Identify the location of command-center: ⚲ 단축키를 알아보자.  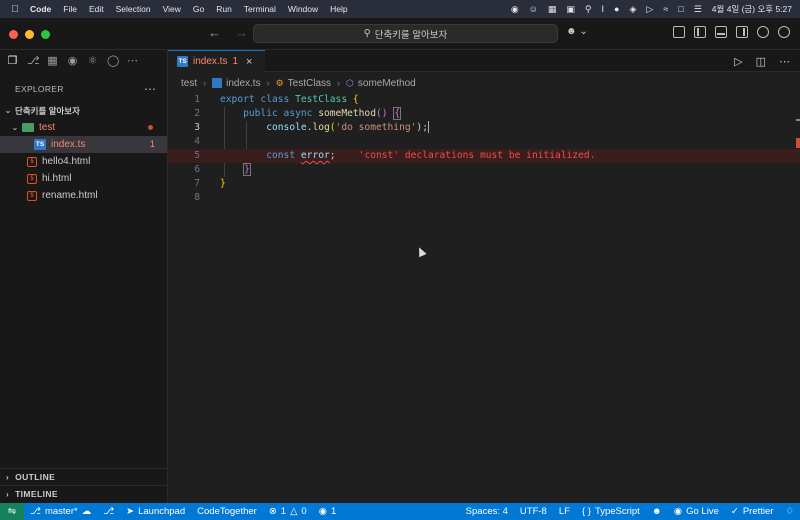
(405, 33).